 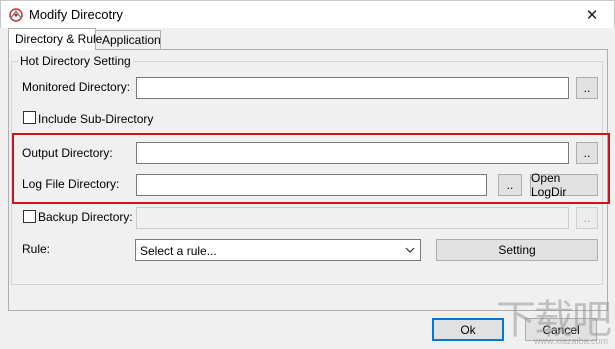 What do you see at coordinates (67, 153) in the screenshot?
I see `output-directory-label: Output Directory:` at bounding box center [67, 153].